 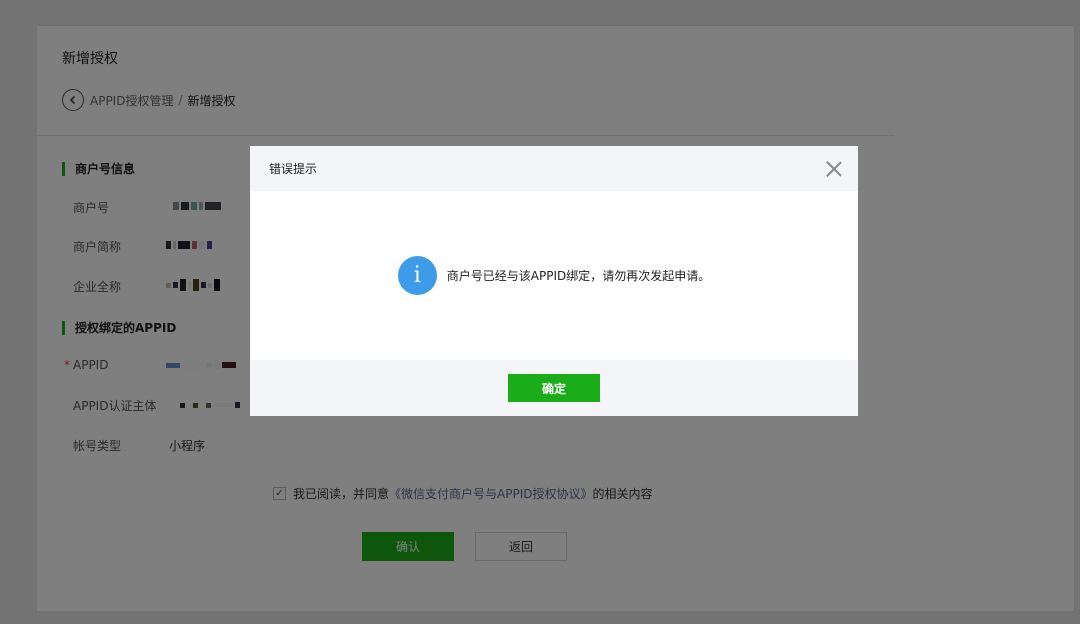 I want to click on info-circle-icon: i, so click(x=417, y=275).